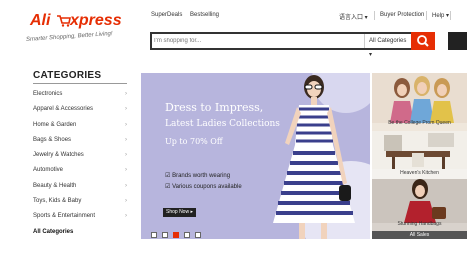  I want to click on banner-headline: Dress to Impress,, so click(214, 107).